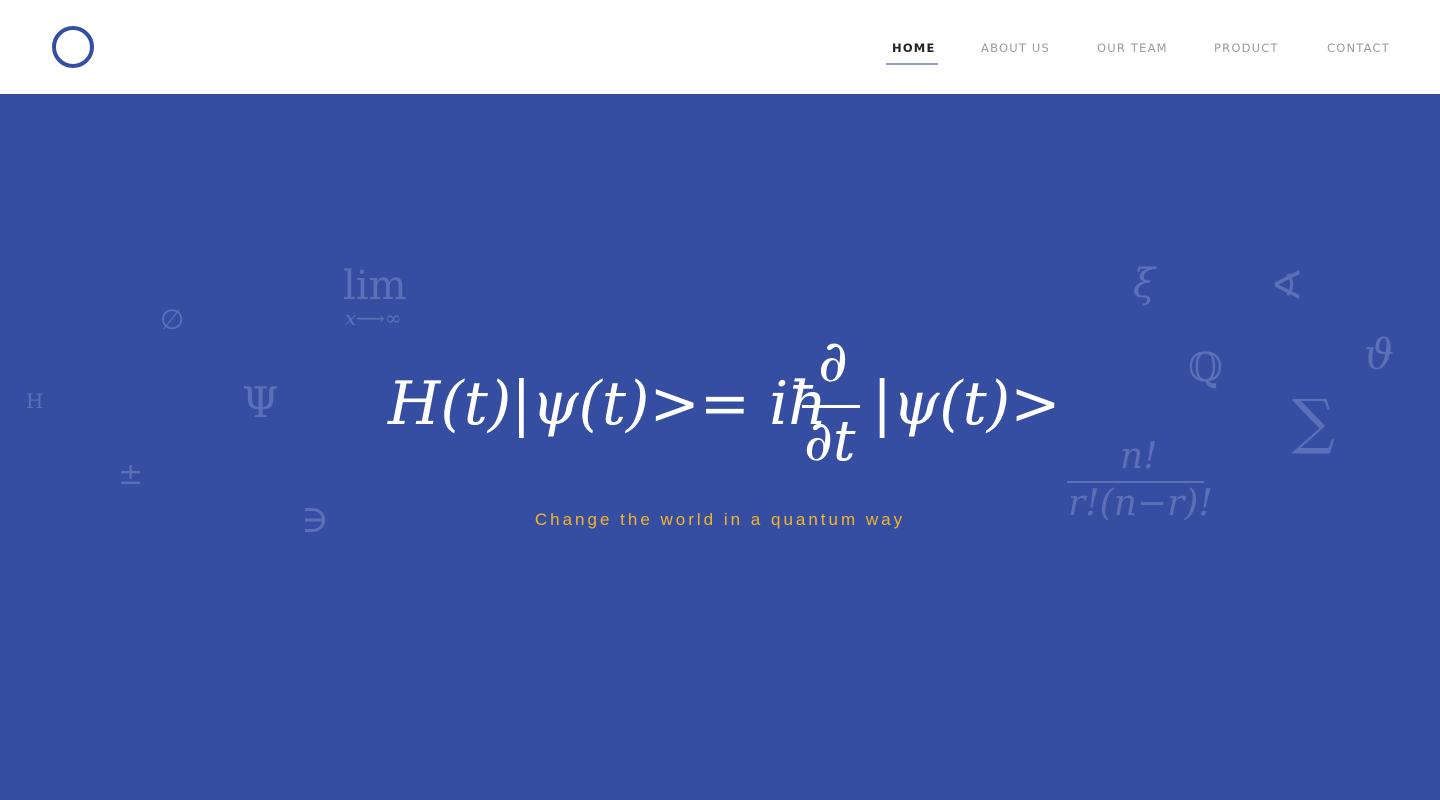  Describe the element at coordinates (720, 47) in the screenshot. I see `site-header: HOME ABOUT US OUR TEAM PRODUCT CONTACT` at that location.